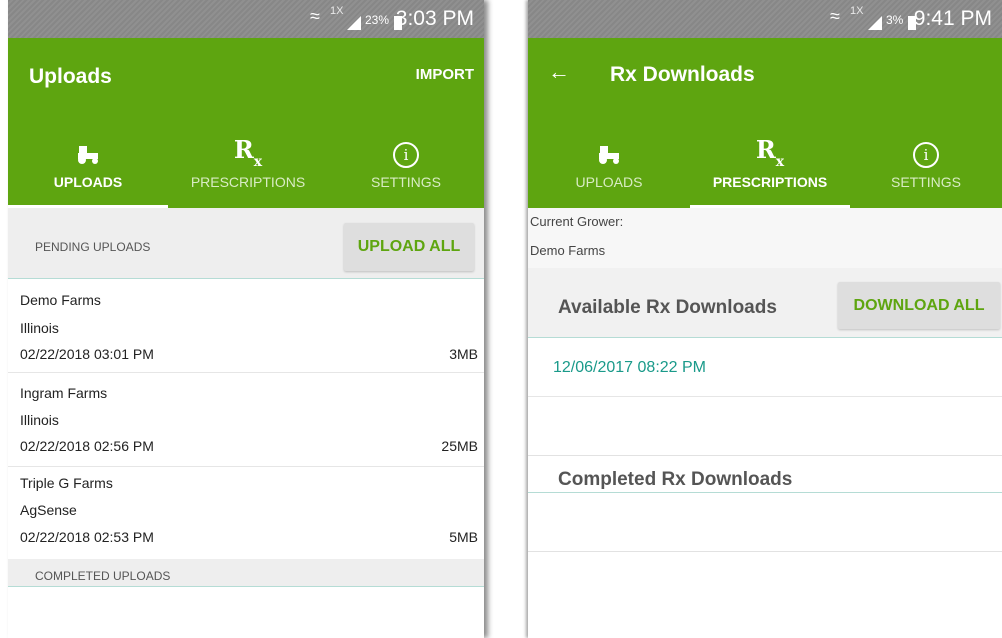 The height and width of the screenshot is (638, 1002). Describe the element at coordinates (765, 19) in the screenshot. I see `status-bar: ≈ 1X 3% 9:41 PM` at that location.